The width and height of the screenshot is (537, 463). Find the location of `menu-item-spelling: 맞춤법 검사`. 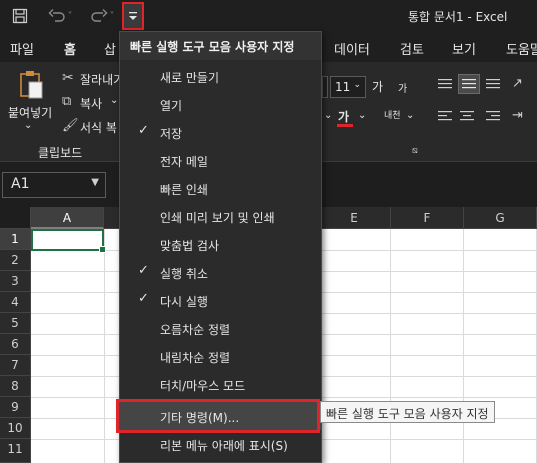

menu-item-spelling: 맞춤법 검사 is located at coordinates (220, 244).